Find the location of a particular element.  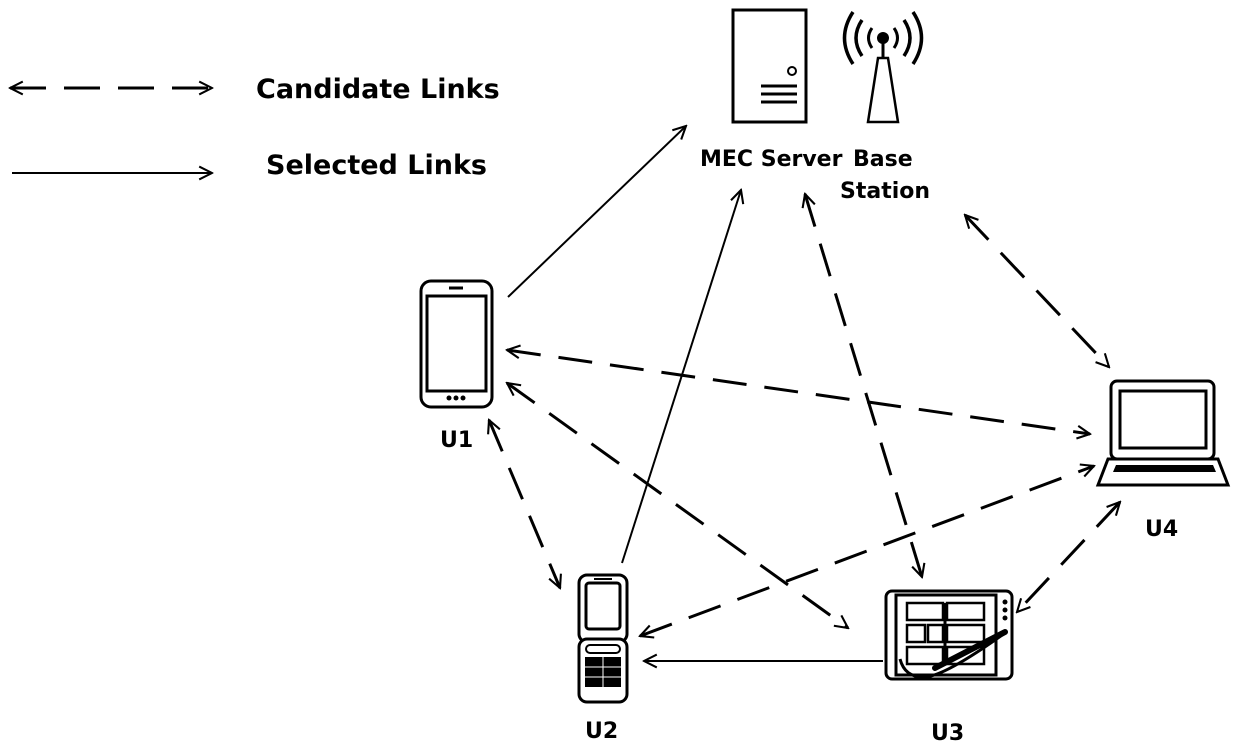

link-u2-u4 is located at coordinates (867, 551).